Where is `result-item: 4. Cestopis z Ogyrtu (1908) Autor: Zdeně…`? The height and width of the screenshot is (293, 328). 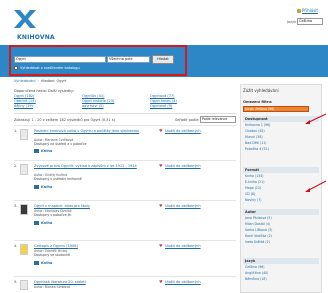 result-item: 4. Cestopis z Ogyrtu (1908) Autor: Zdeně… is located at coordinates (125, 257).